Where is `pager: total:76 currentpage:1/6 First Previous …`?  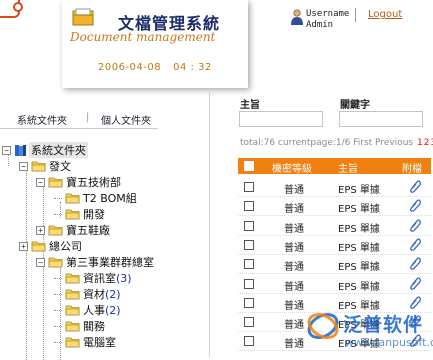 pager: total:76 currentpage:1/6 First Previous … is located at coordinates (336, 143).